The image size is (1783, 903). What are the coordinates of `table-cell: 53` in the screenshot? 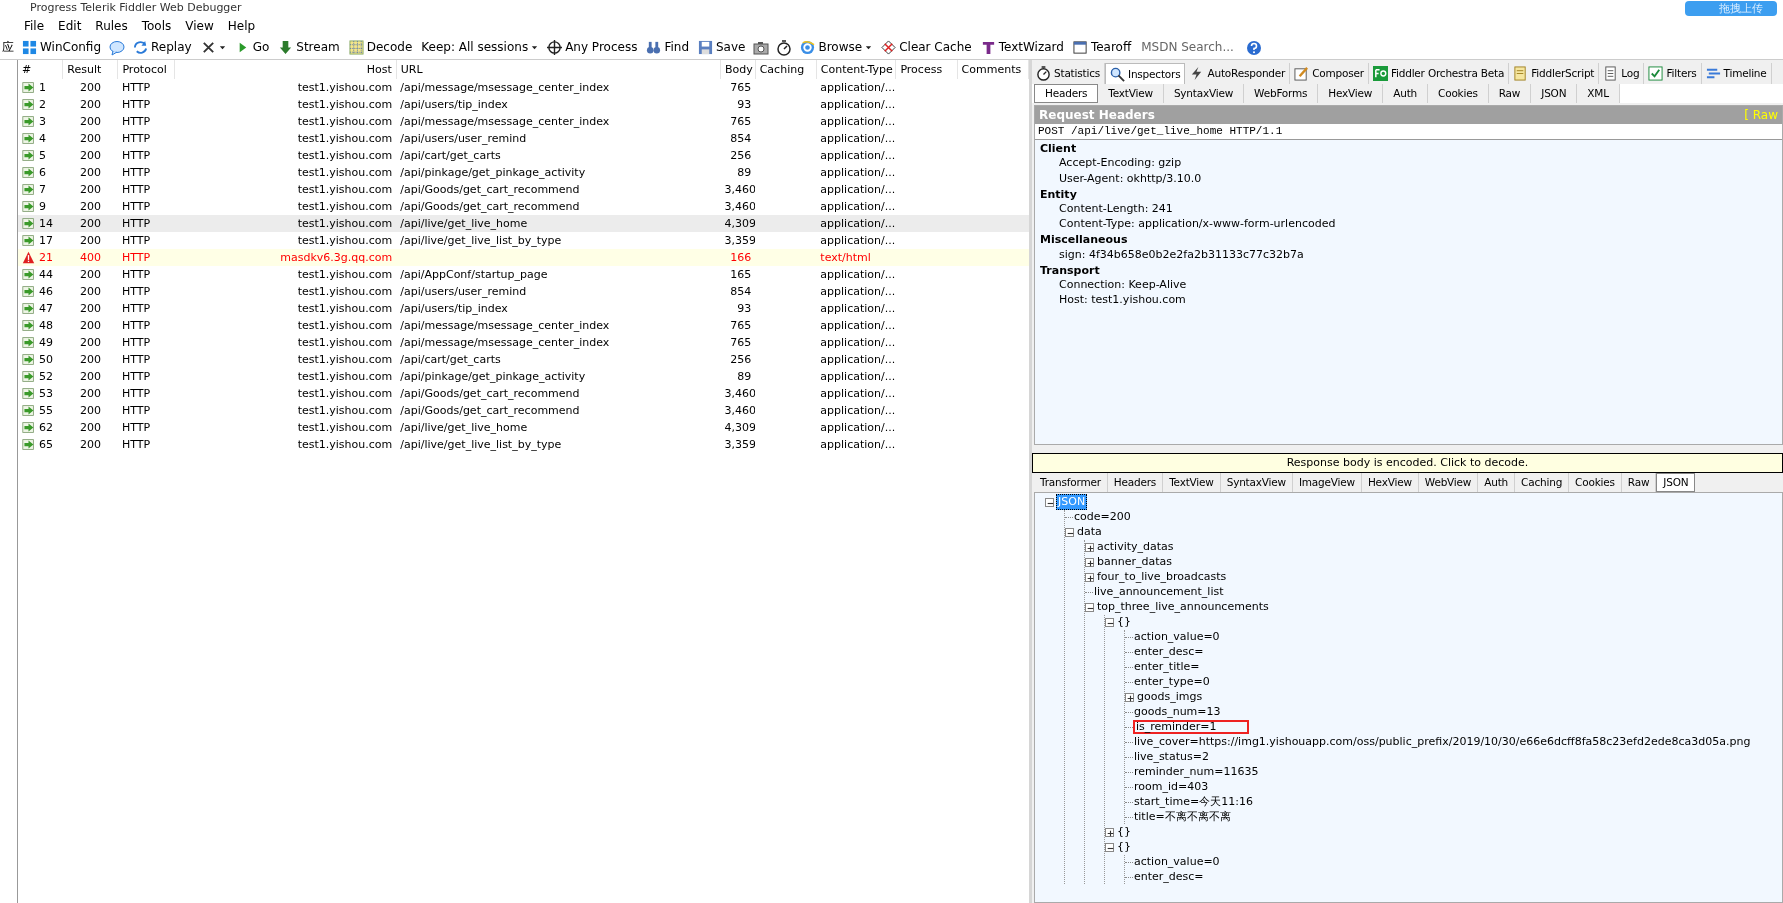 It's located at (46, 393).